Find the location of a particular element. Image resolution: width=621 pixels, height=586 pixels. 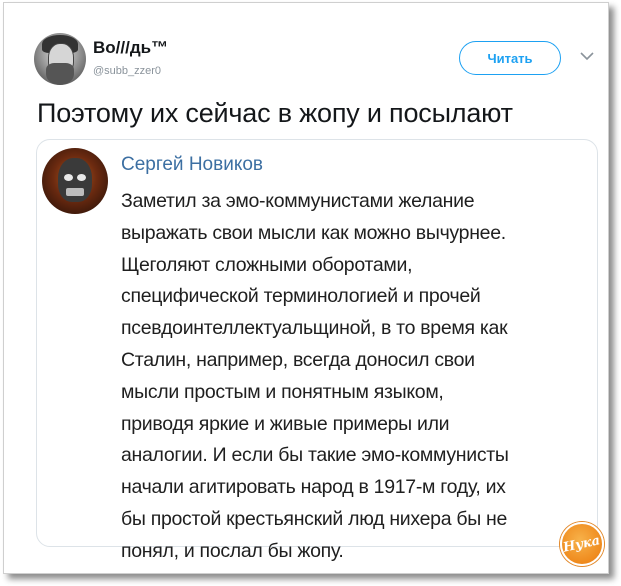

watermark-text: Нука is located at coordinates (582, 544).